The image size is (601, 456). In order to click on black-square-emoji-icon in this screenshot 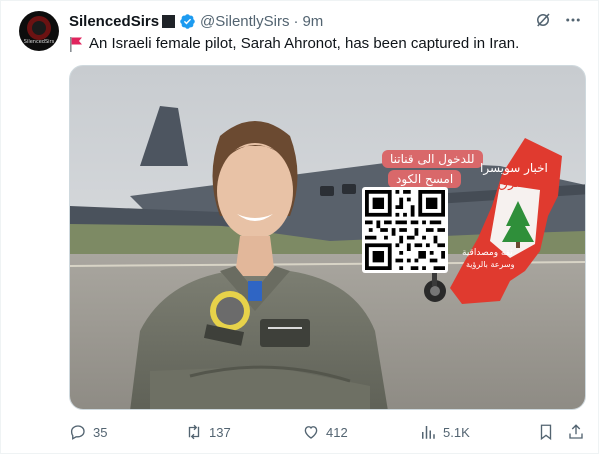, I will do `click(169, 21)`.